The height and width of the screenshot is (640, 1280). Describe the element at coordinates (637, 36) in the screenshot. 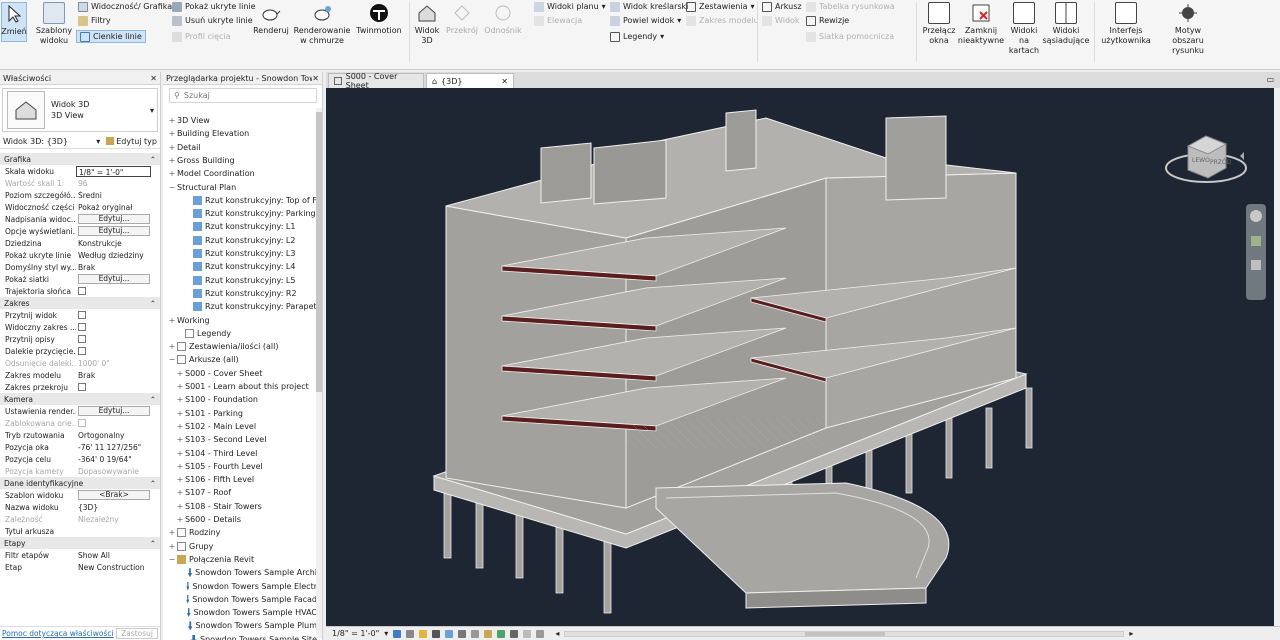

I see `legends-button: Legendy ▾` at that location.